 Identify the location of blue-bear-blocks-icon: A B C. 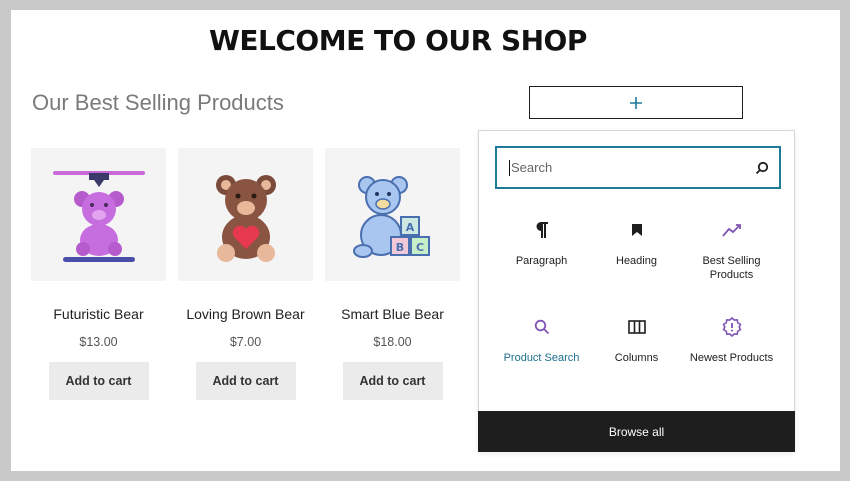
(391, 216).